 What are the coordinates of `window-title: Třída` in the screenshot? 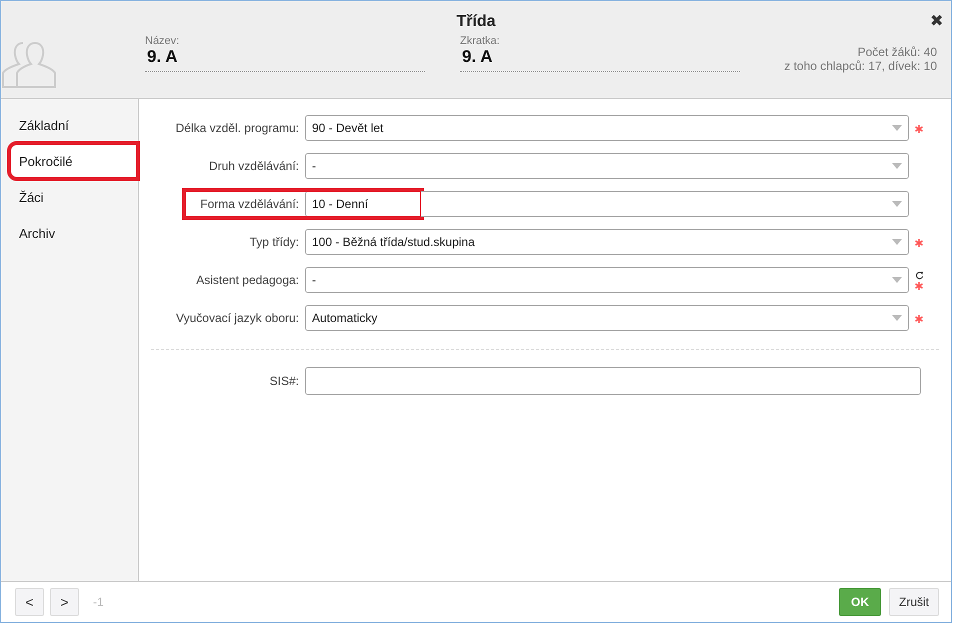 It's located at (476, 22).